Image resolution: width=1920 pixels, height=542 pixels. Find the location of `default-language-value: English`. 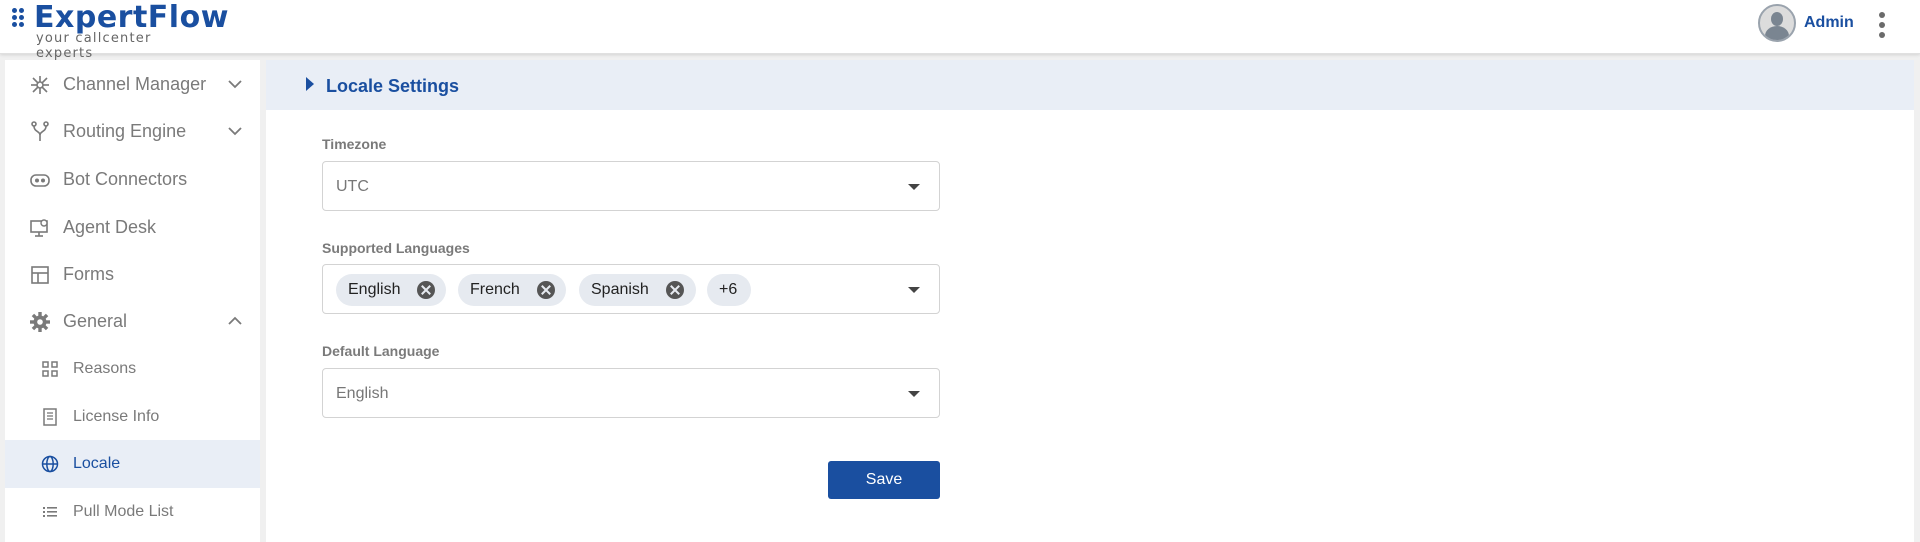

default-language-value: English is located at coordinates (362, 393).